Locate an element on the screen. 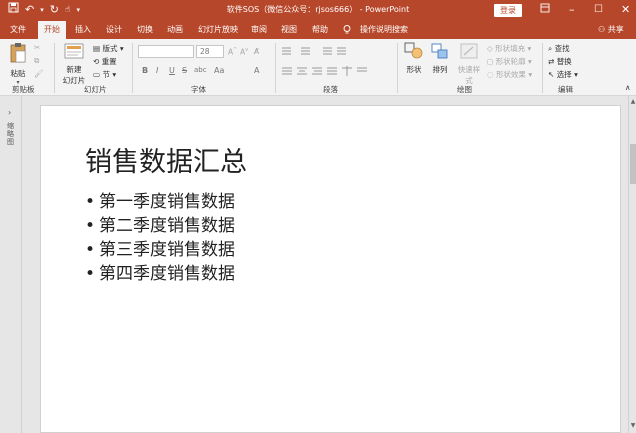 The width and height of the screenshot is (636, 433). font-color-button: A is located at coordinates (256, 70).